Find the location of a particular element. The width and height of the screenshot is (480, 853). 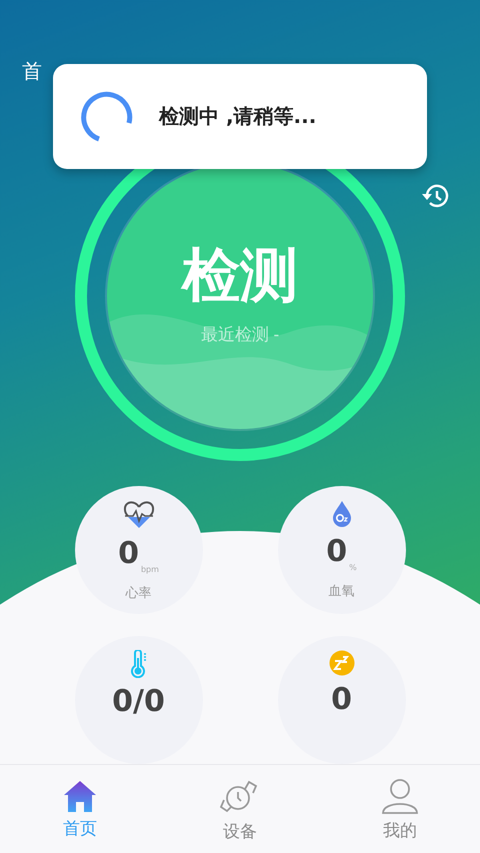

metric-unit: bpm is located at coordinates (149, 569).